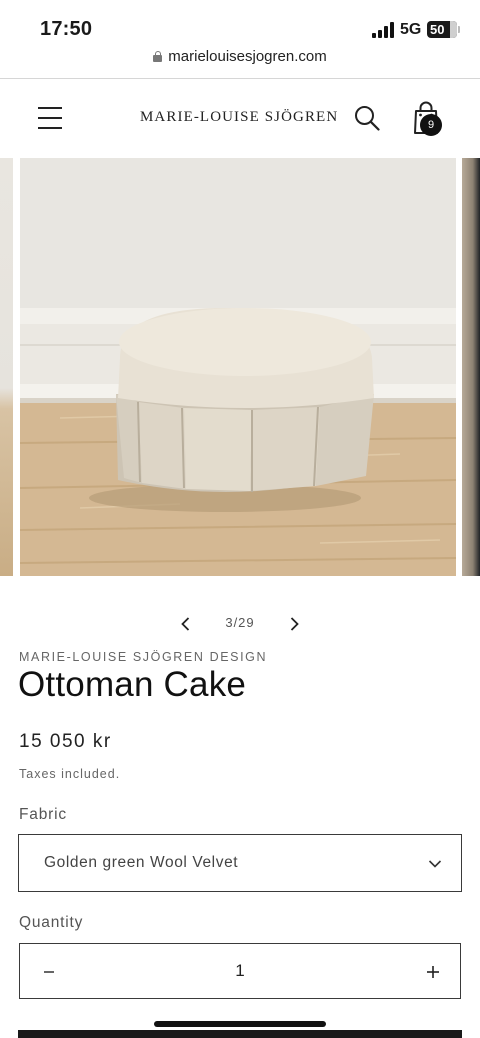  I want to click on gallery-counter: 3/29, so click(240, 622).